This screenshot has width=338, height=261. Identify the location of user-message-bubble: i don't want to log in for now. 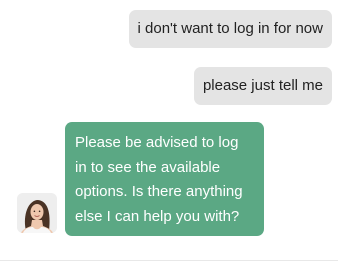
(230, 29).